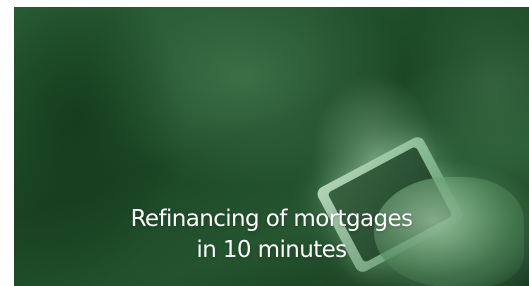 The width and height of the screenshot is (529, 286). Describe the element at coordinates (271, 250) in the screenshot. I see `headline-line-2: in 10 minutes` at that location.